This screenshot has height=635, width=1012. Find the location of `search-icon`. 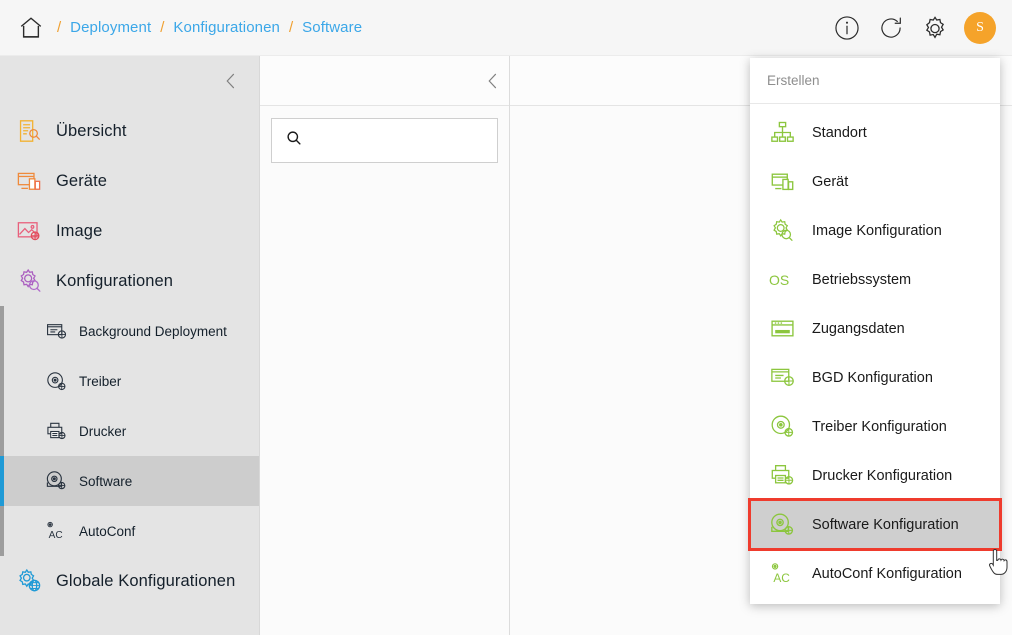

search-icon is located at coordinates (294, 140).